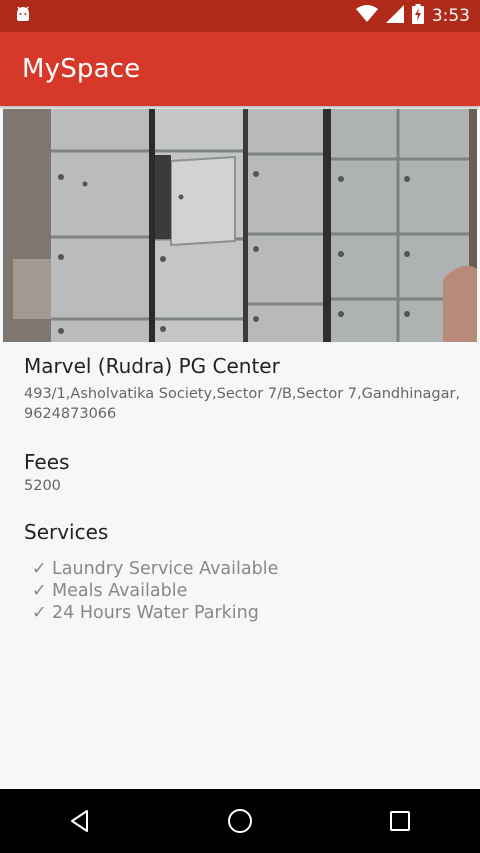 This screenshot has height=853, width=480. I want to click on cell-signal-icon, so click(394, 16).